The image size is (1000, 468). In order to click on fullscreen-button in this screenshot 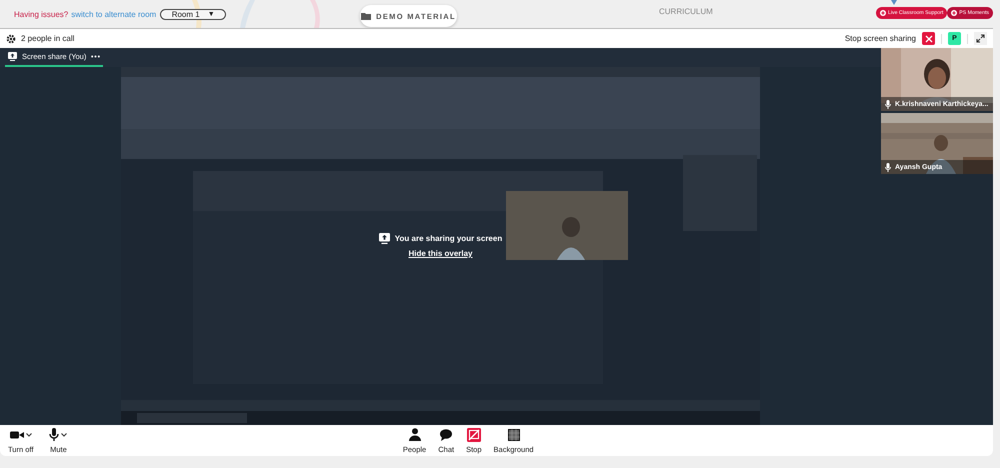, I will do `click(980, 38)`.